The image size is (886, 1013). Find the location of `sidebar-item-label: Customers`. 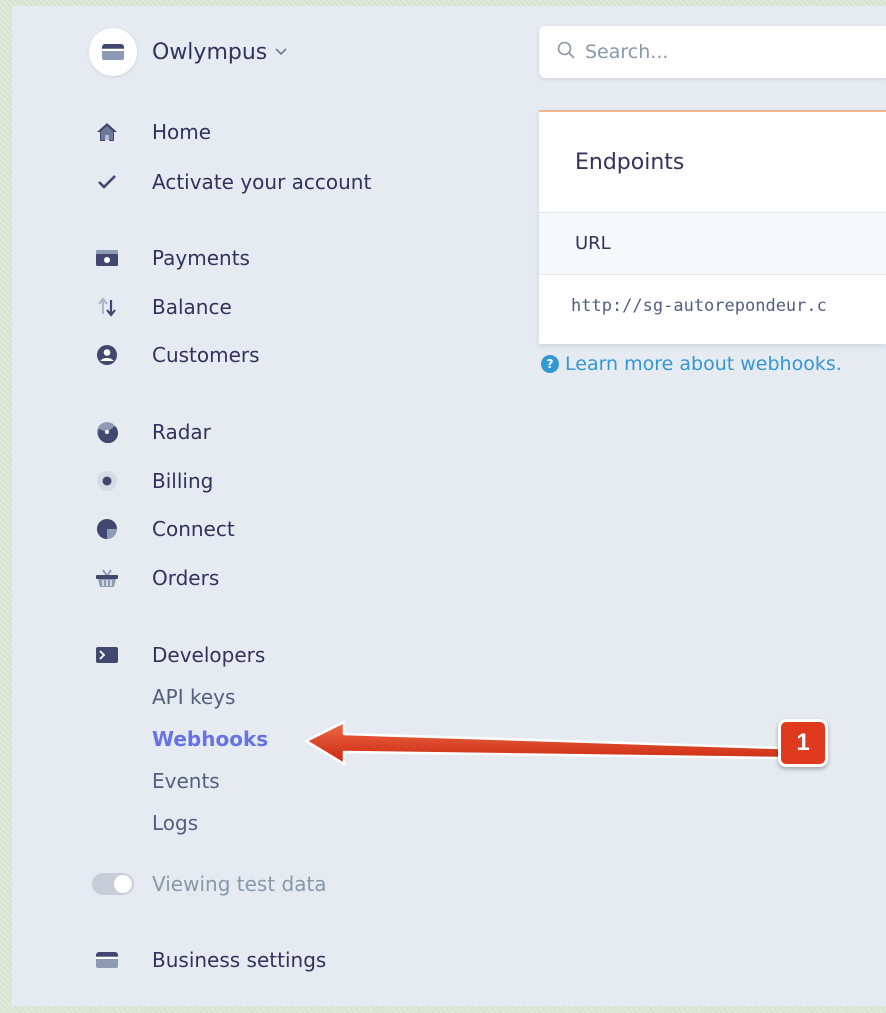

sidebar-item-label: Customers is located at coordinates (206, 355).